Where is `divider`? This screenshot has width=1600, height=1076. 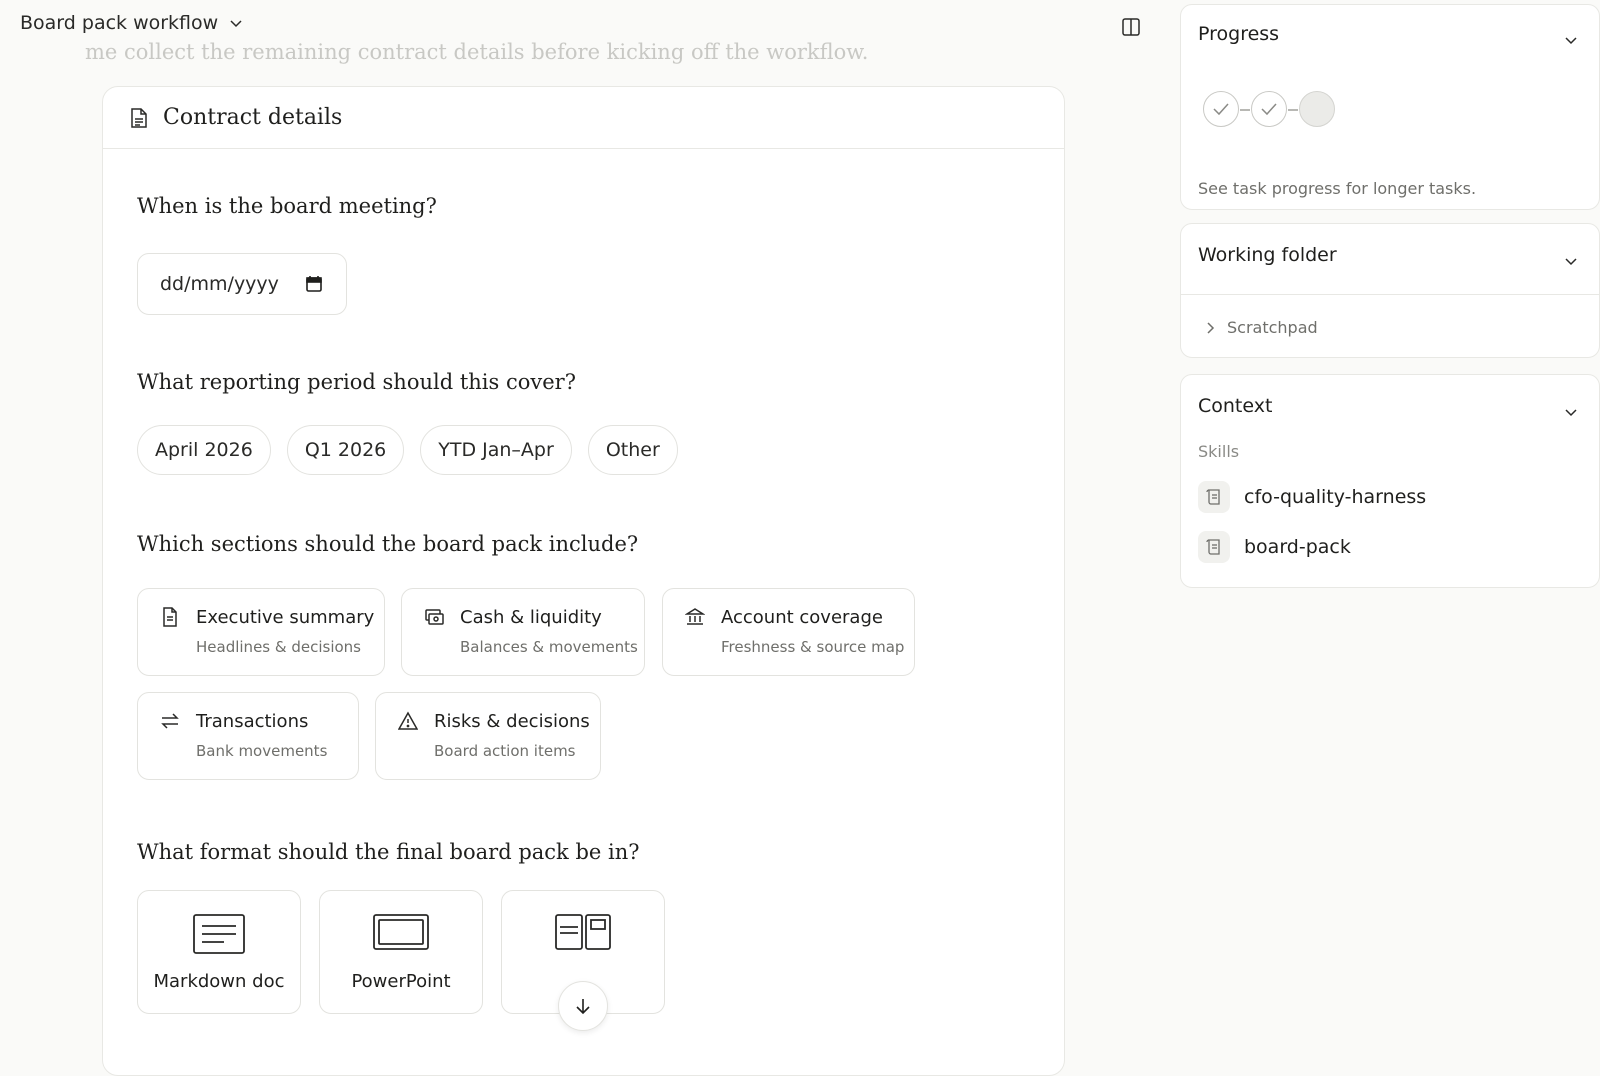 divider is located at coordinates (1390, 294).